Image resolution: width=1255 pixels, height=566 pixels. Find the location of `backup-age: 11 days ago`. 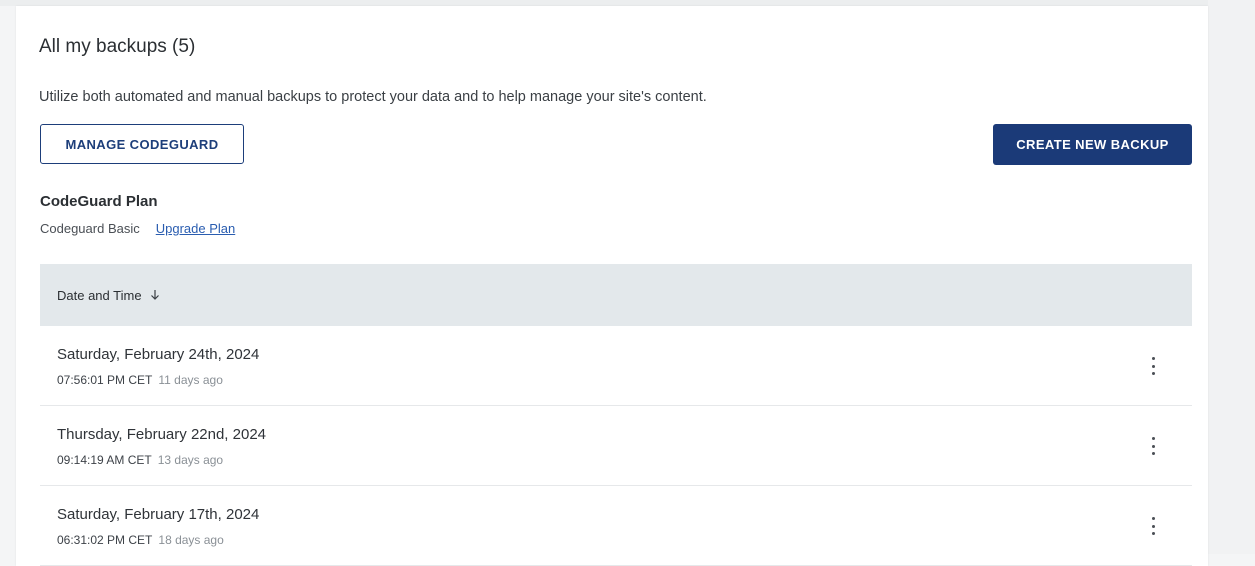

backup-age: 11 days ago is located at coordinates (190, 380).